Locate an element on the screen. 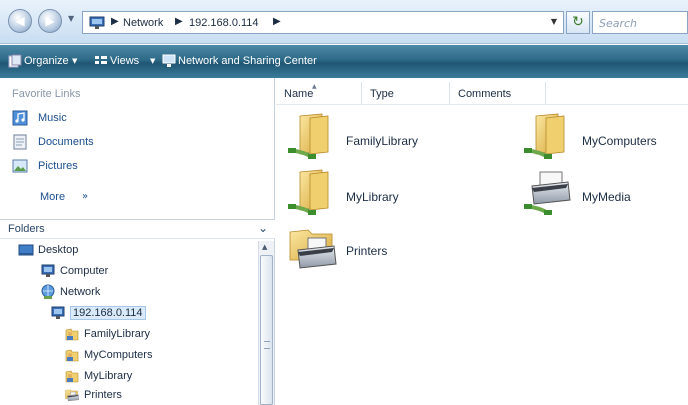 The height and width of the screenshot is (405, 688). column-header-label: Name is located at coordinates (299, 94).